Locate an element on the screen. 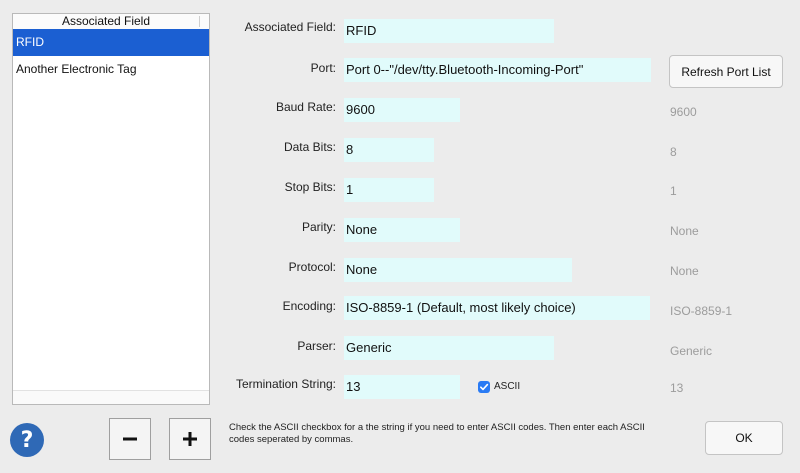 This screenshot has height=473, width=800. parser-field: Generic is located at coordinates (449, 348).